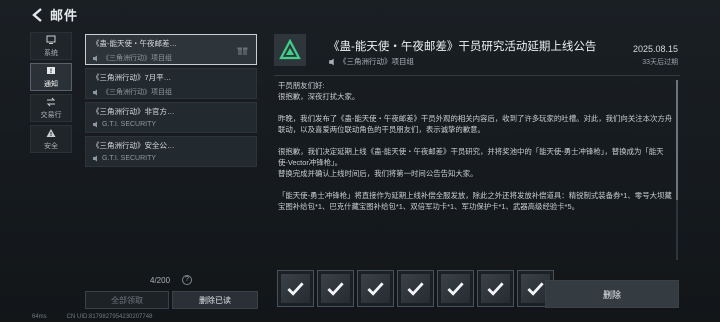  Describe the element at coordinates (215, 300) in the screenshot. I see `delete-read-button: 删除已读` at that location.